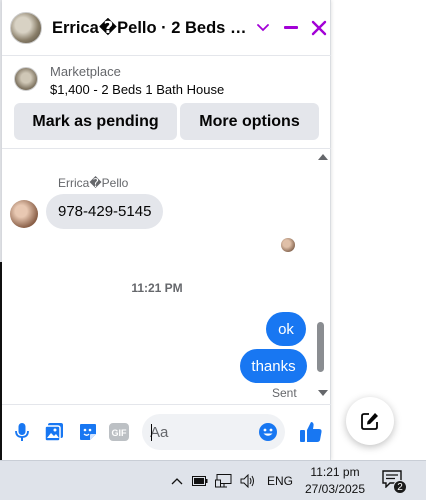 The image size is (426, 500). Describe the element at coordinates (157, 288) in the screenshot. I see `message-timestamp: 11:21 PM` at that location.